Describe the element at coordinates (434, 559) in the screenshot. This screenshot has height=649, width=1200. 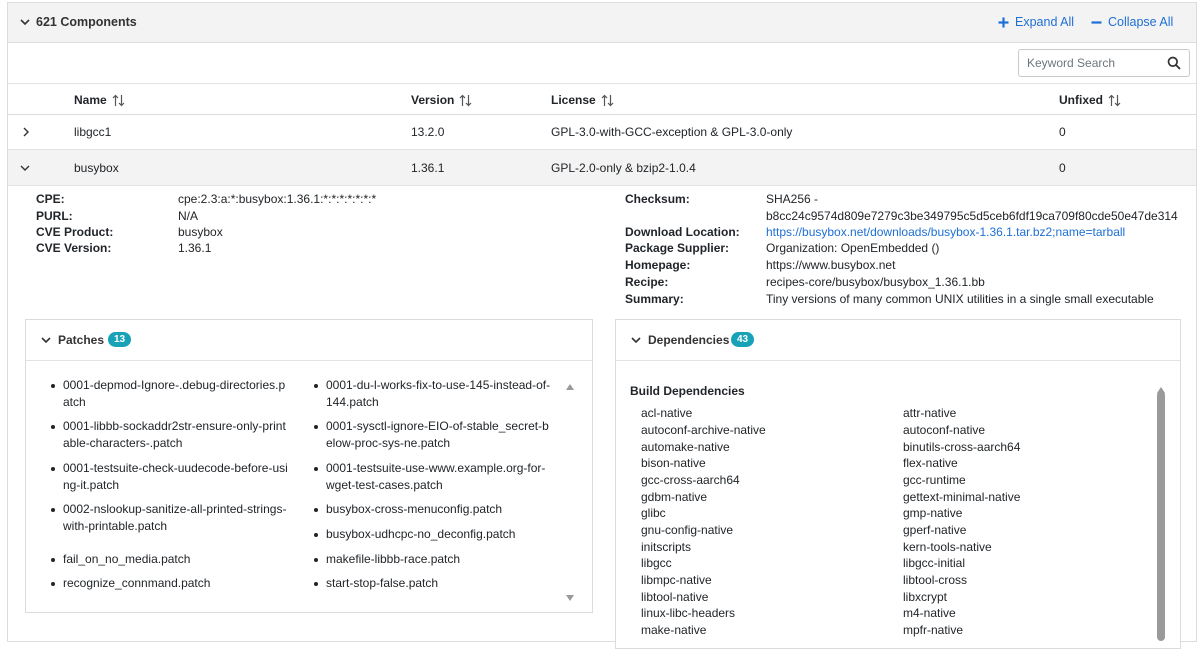
I see `list-item: makefile-libbb-race.patch` at that location.